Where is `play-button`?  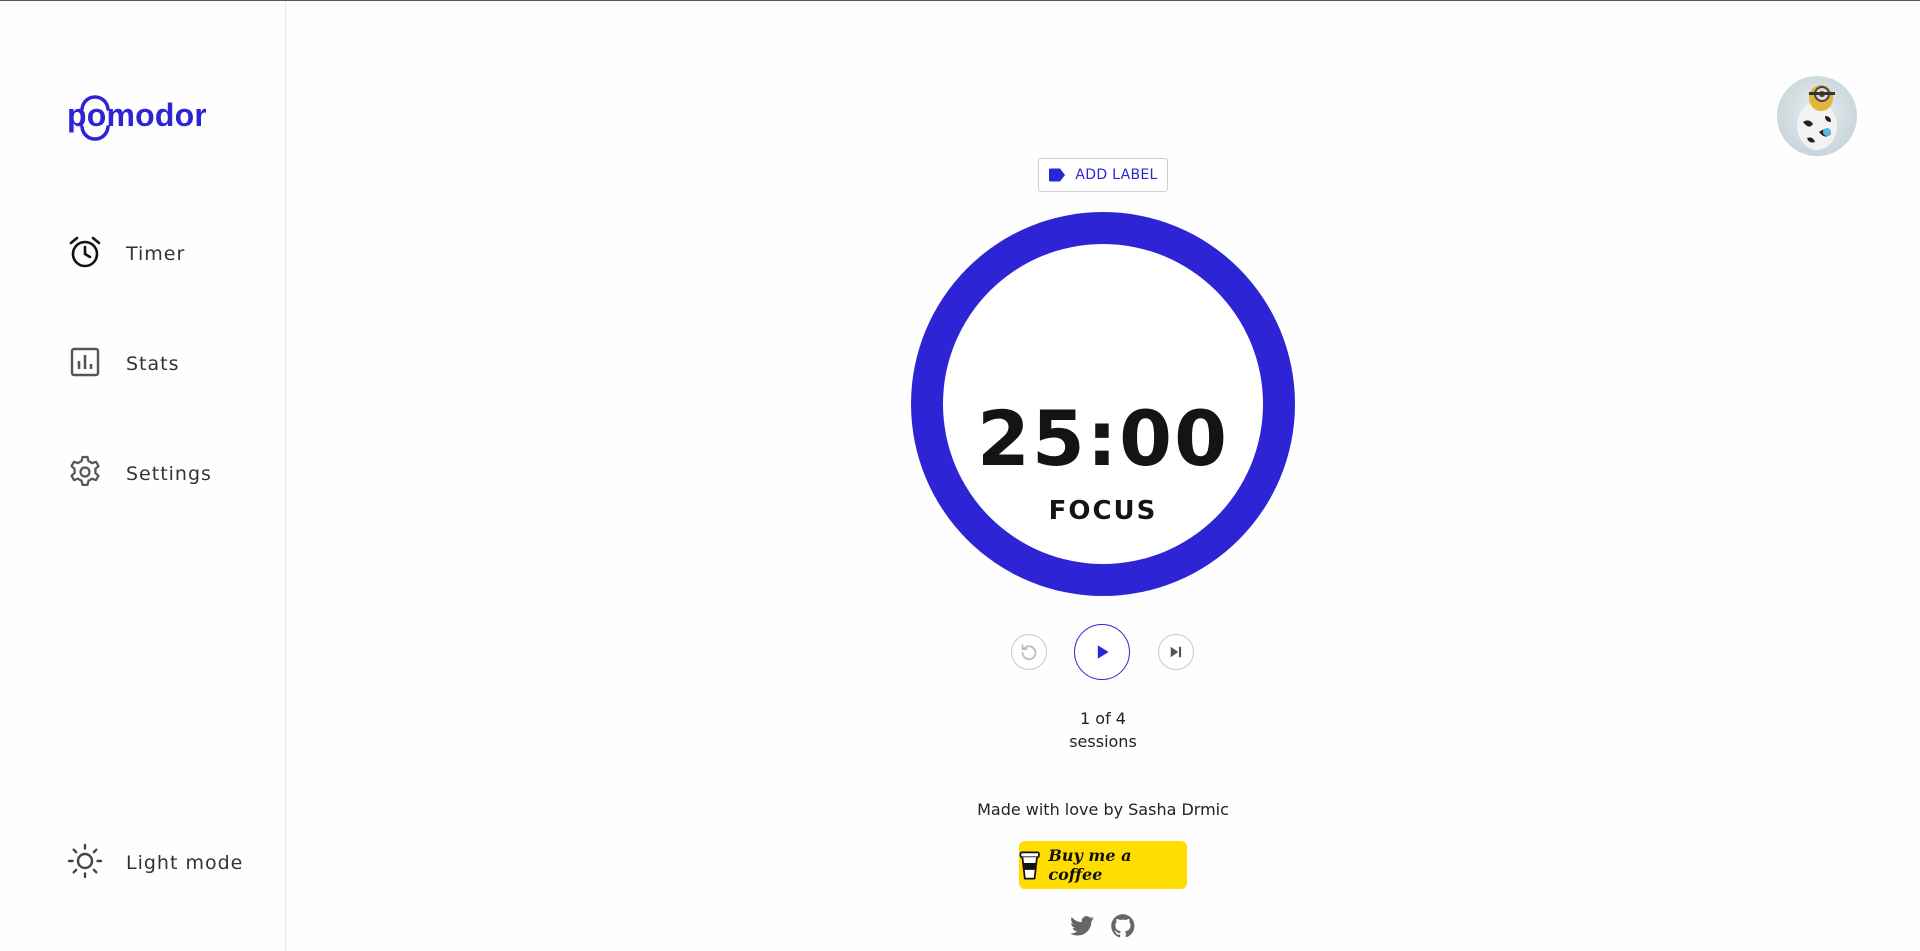 play-button is located at coordinates (1102, 652).